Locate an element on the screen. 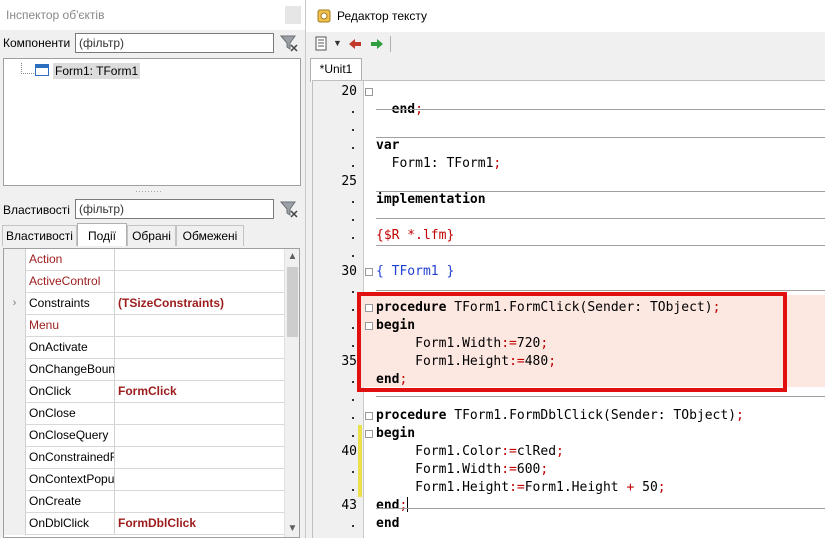 The image size is (825, 538). property-value: FormClick is located at coordinates (200, 391).